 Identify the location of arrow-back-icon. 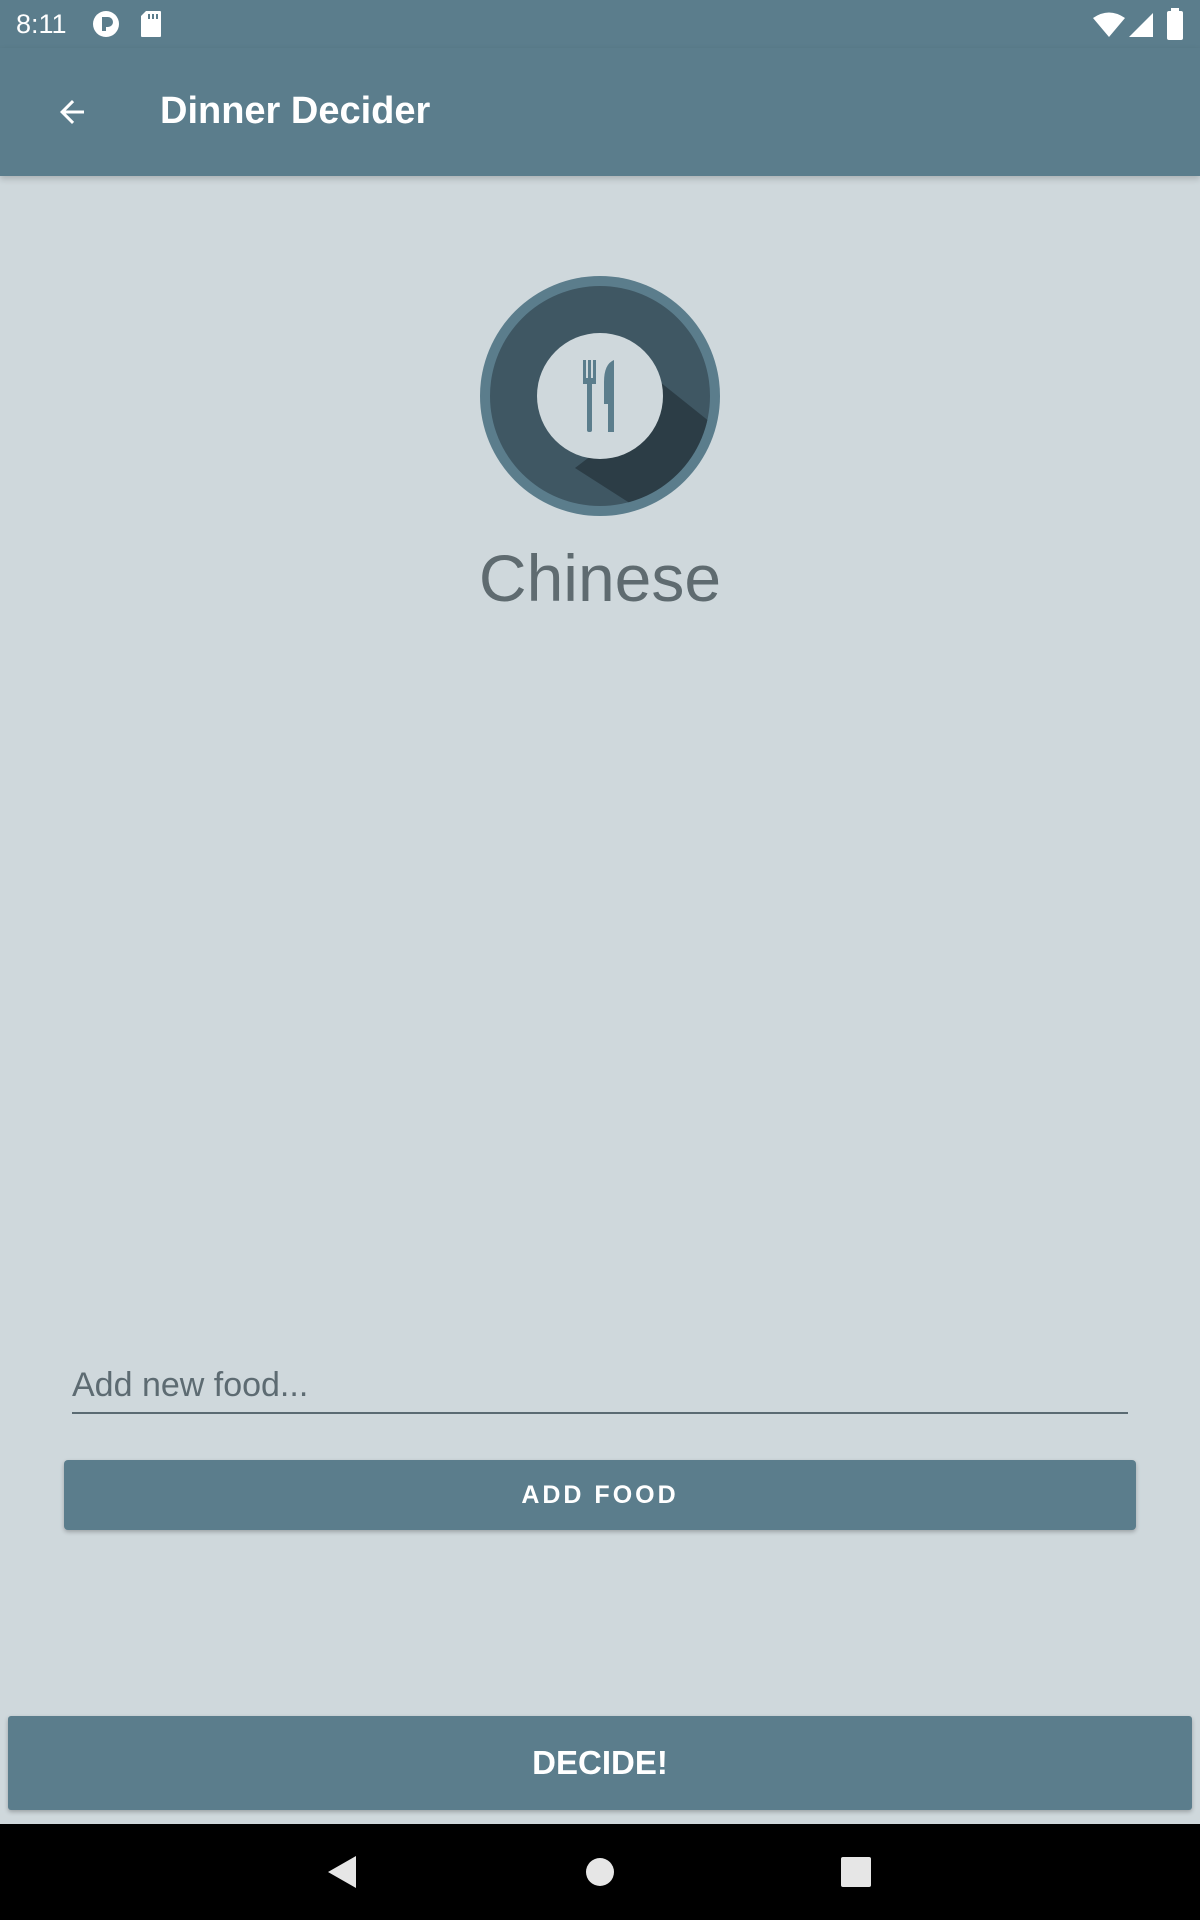
(72, 112).